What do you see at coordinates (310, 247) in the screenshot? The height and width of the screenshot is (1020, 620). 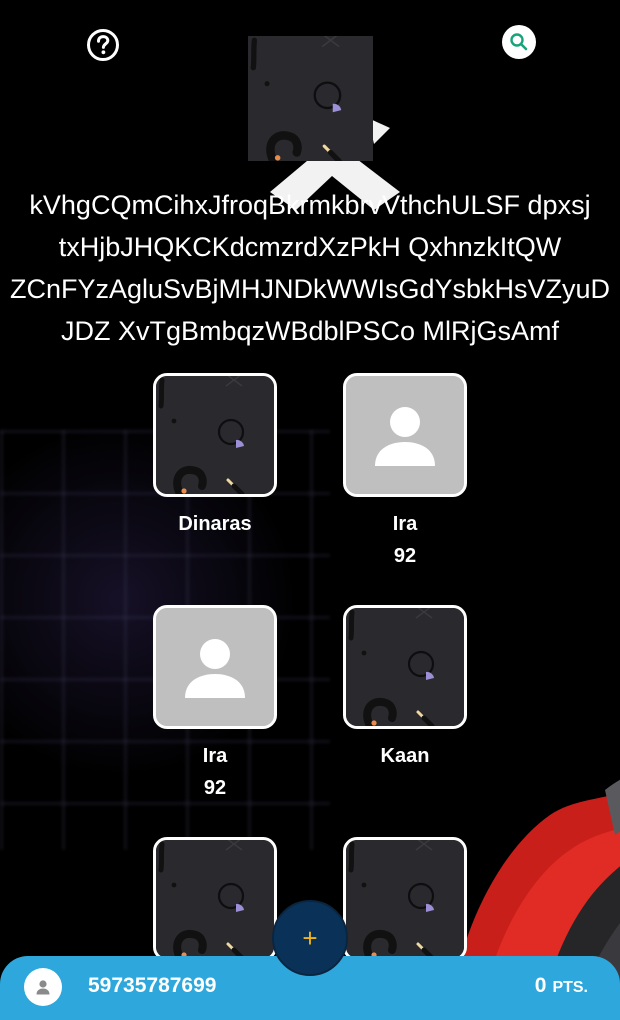 I see `group-title-line: txHjbJHQKCKdcmzrdXzPkH QxhnzkItQW` at bounding box center [310, 247].